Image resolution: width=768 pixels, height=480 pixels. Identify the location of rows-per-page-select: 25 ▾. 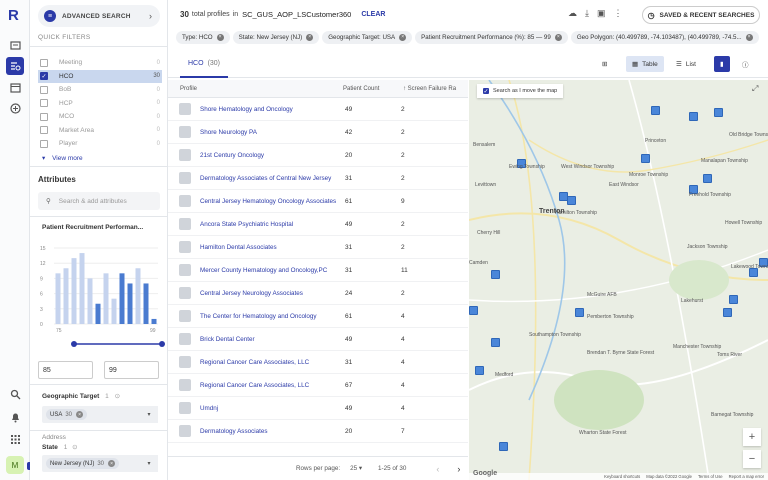
(356, 468).